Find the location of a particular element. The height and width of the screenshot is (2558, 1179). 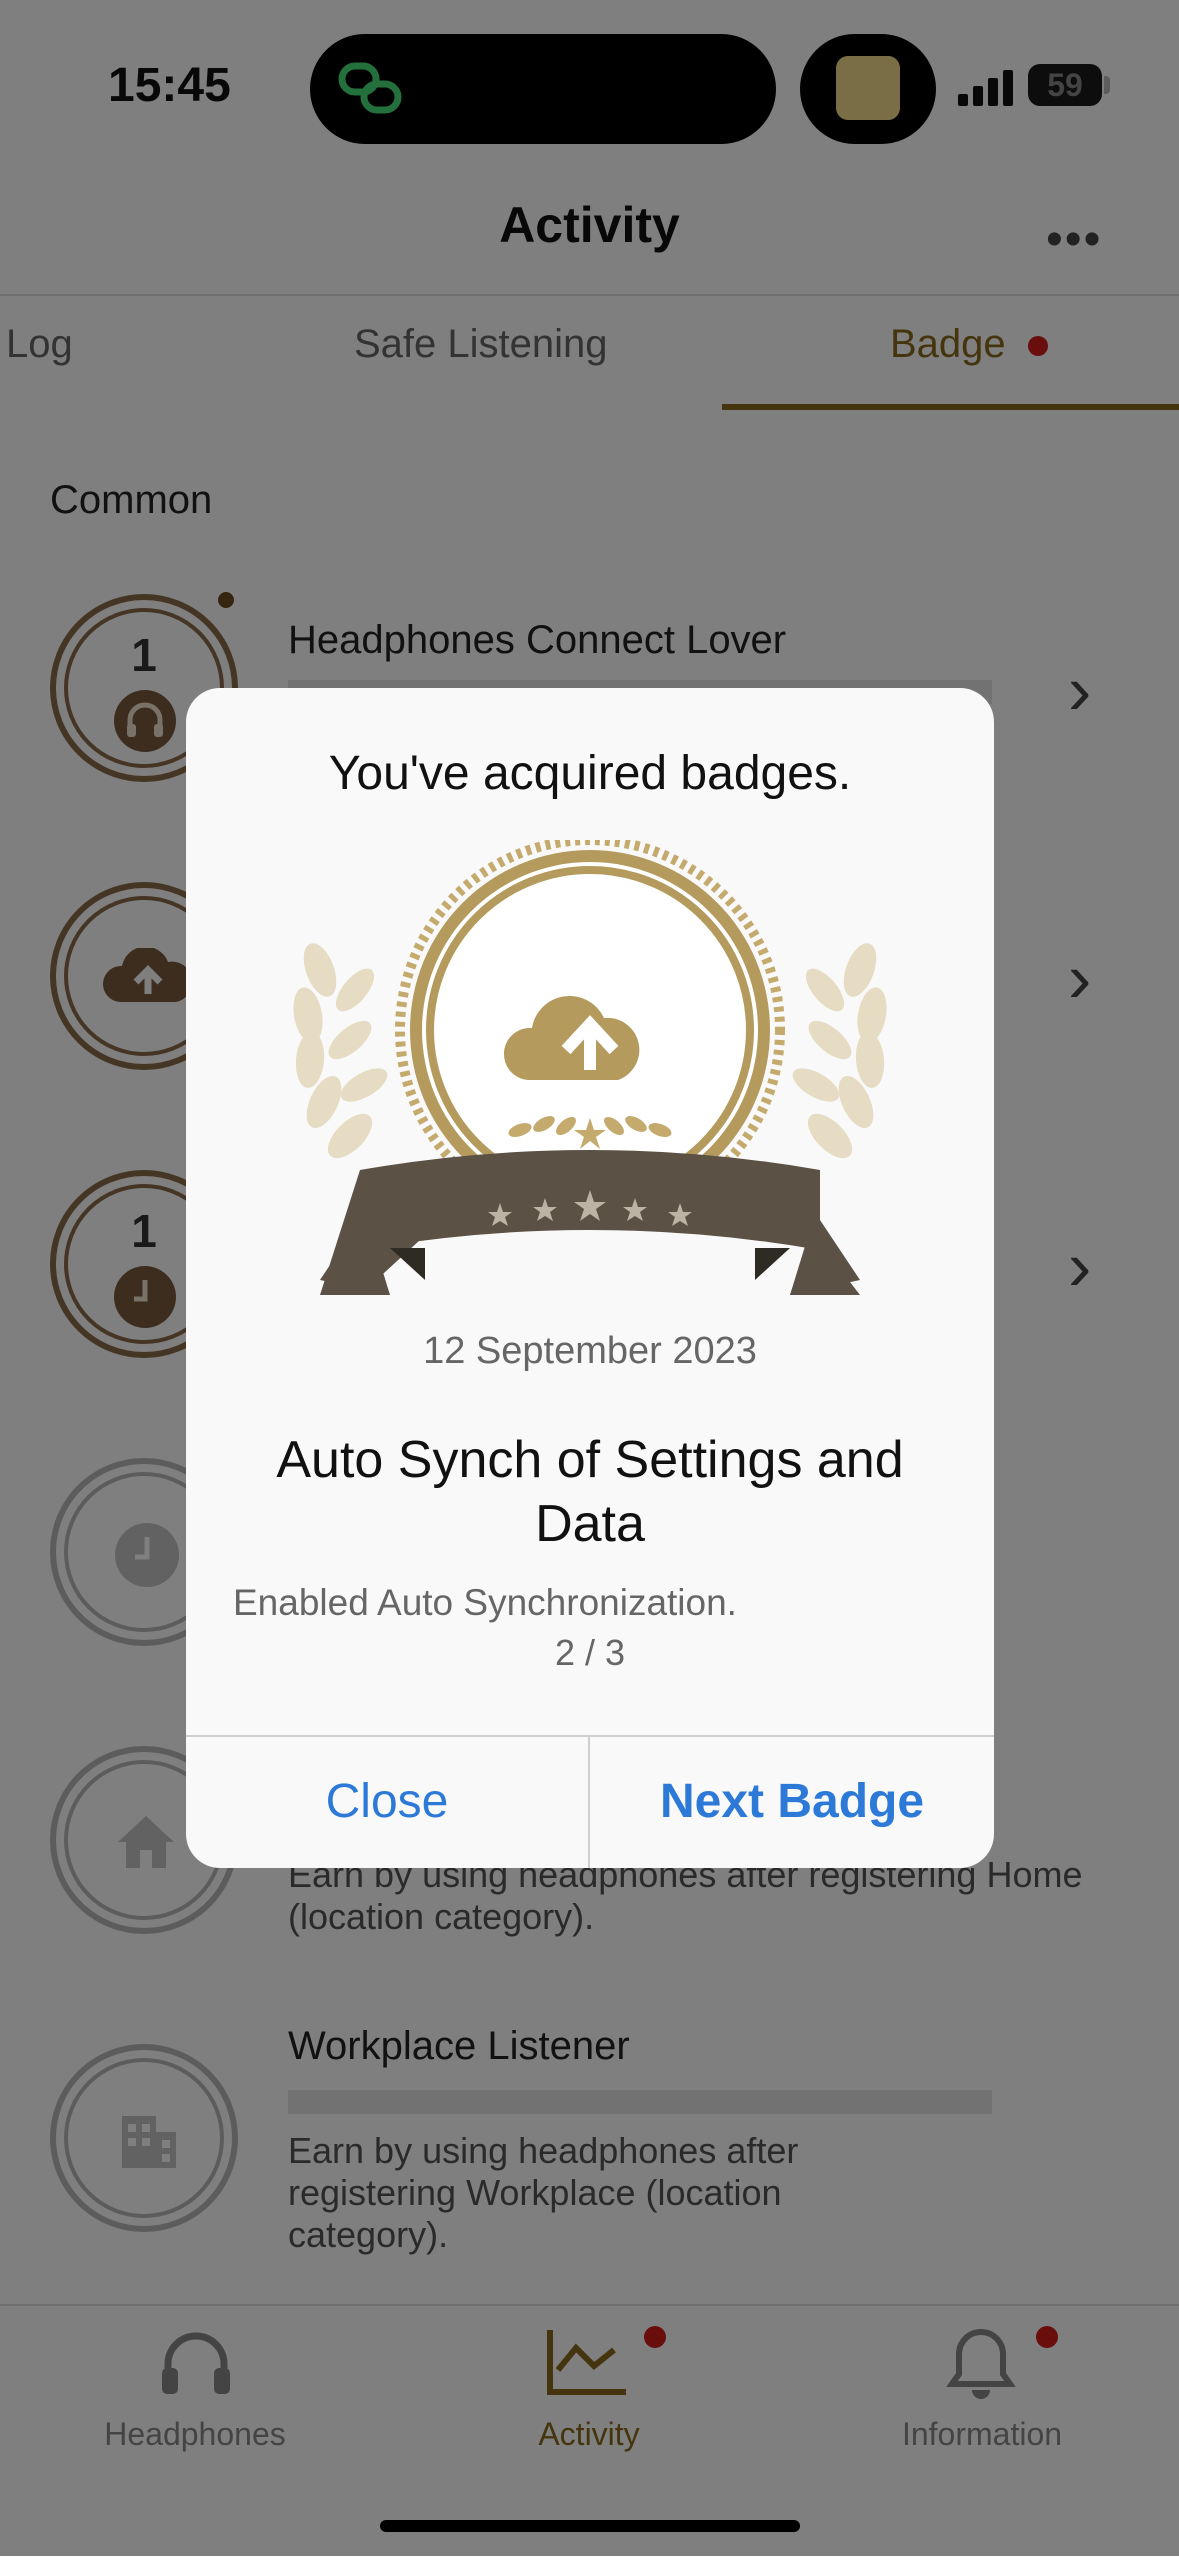

badge-name: Auto Synch of Settings and Data is located at coordinates (590, 1492).